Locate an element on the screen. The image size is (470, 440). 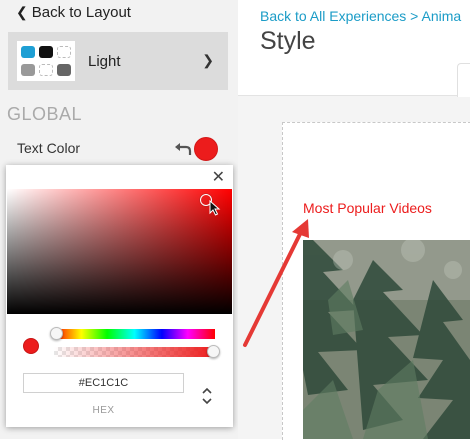
theme-name: Light is located at coordinates (104, 61).